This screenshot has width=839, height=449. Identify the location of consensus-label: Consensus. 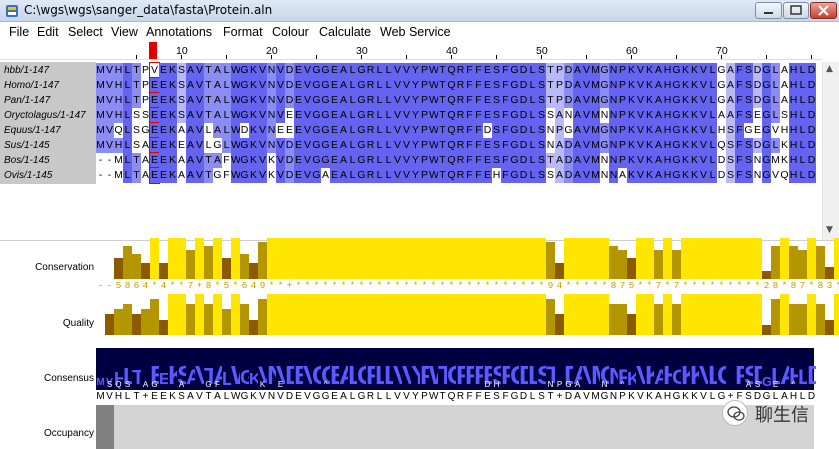
(47, 378).